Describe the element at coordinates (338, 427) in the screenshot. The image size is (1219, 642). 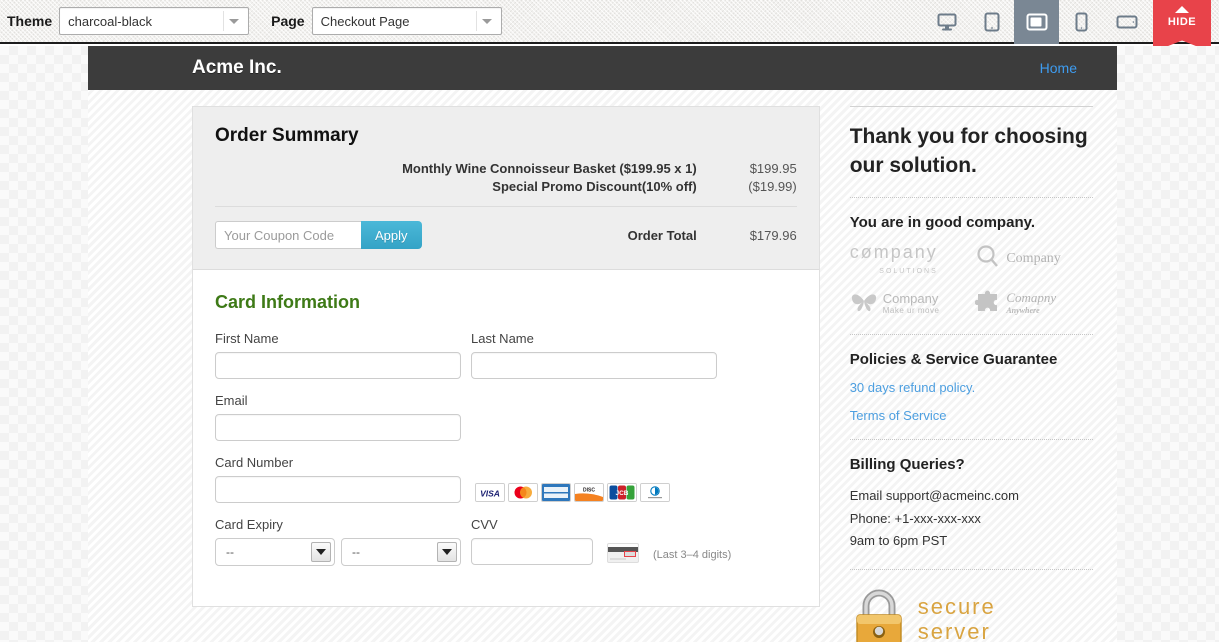
I see `email-input` at that location.